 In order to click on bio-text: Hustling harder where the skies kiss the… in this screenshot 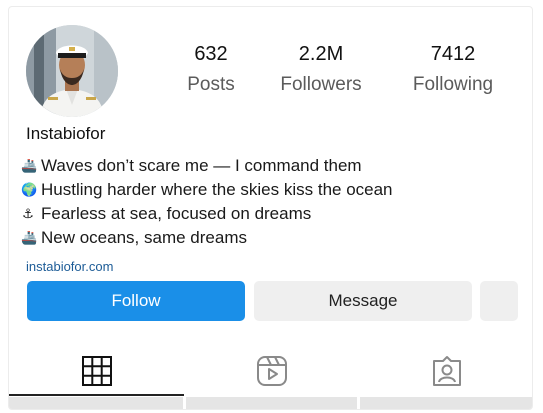, I will do `click(217, 189)`.